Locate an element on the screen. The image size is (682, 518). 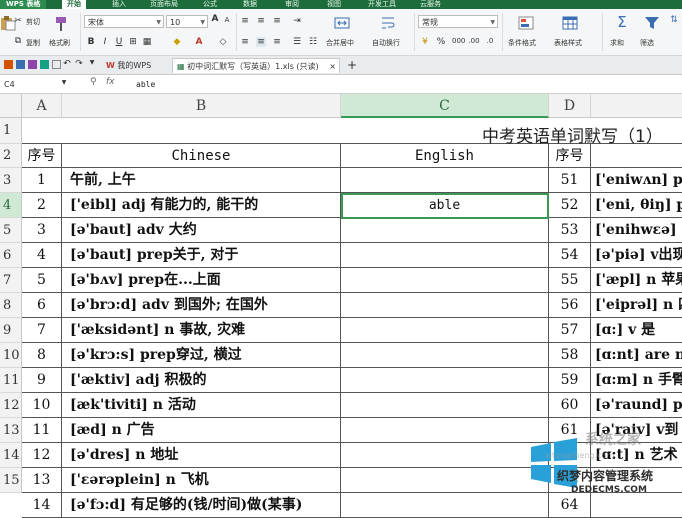
seq-cell: 4 is located at coordinates (42, 255).